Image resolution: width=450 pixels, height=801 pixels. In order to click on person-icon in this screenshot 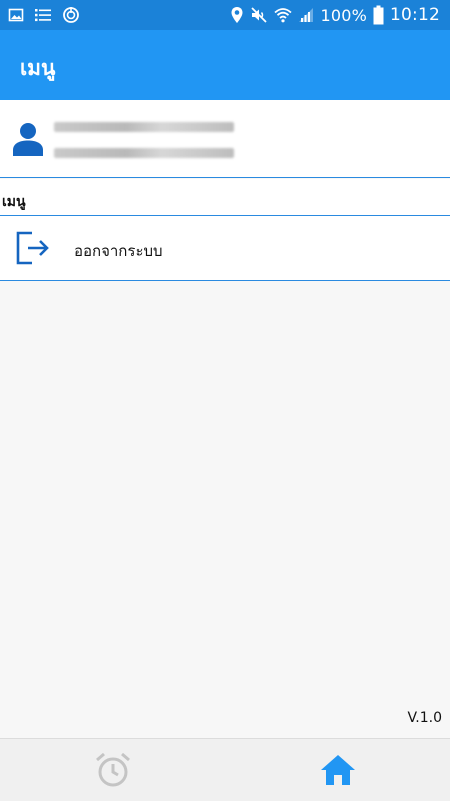, I will do `click(28, 139)`.